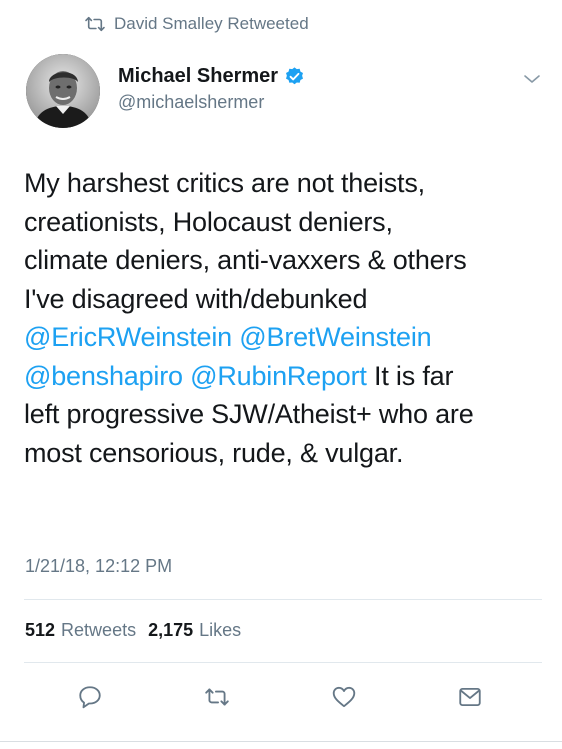  I want to click on like-icon, so click(344, 697).